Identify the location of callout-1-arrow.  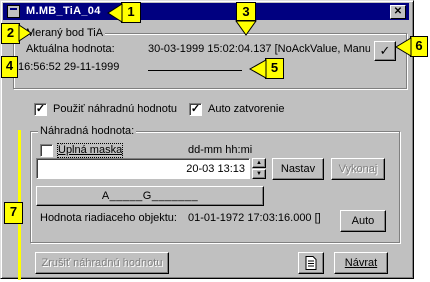
(115, 13).